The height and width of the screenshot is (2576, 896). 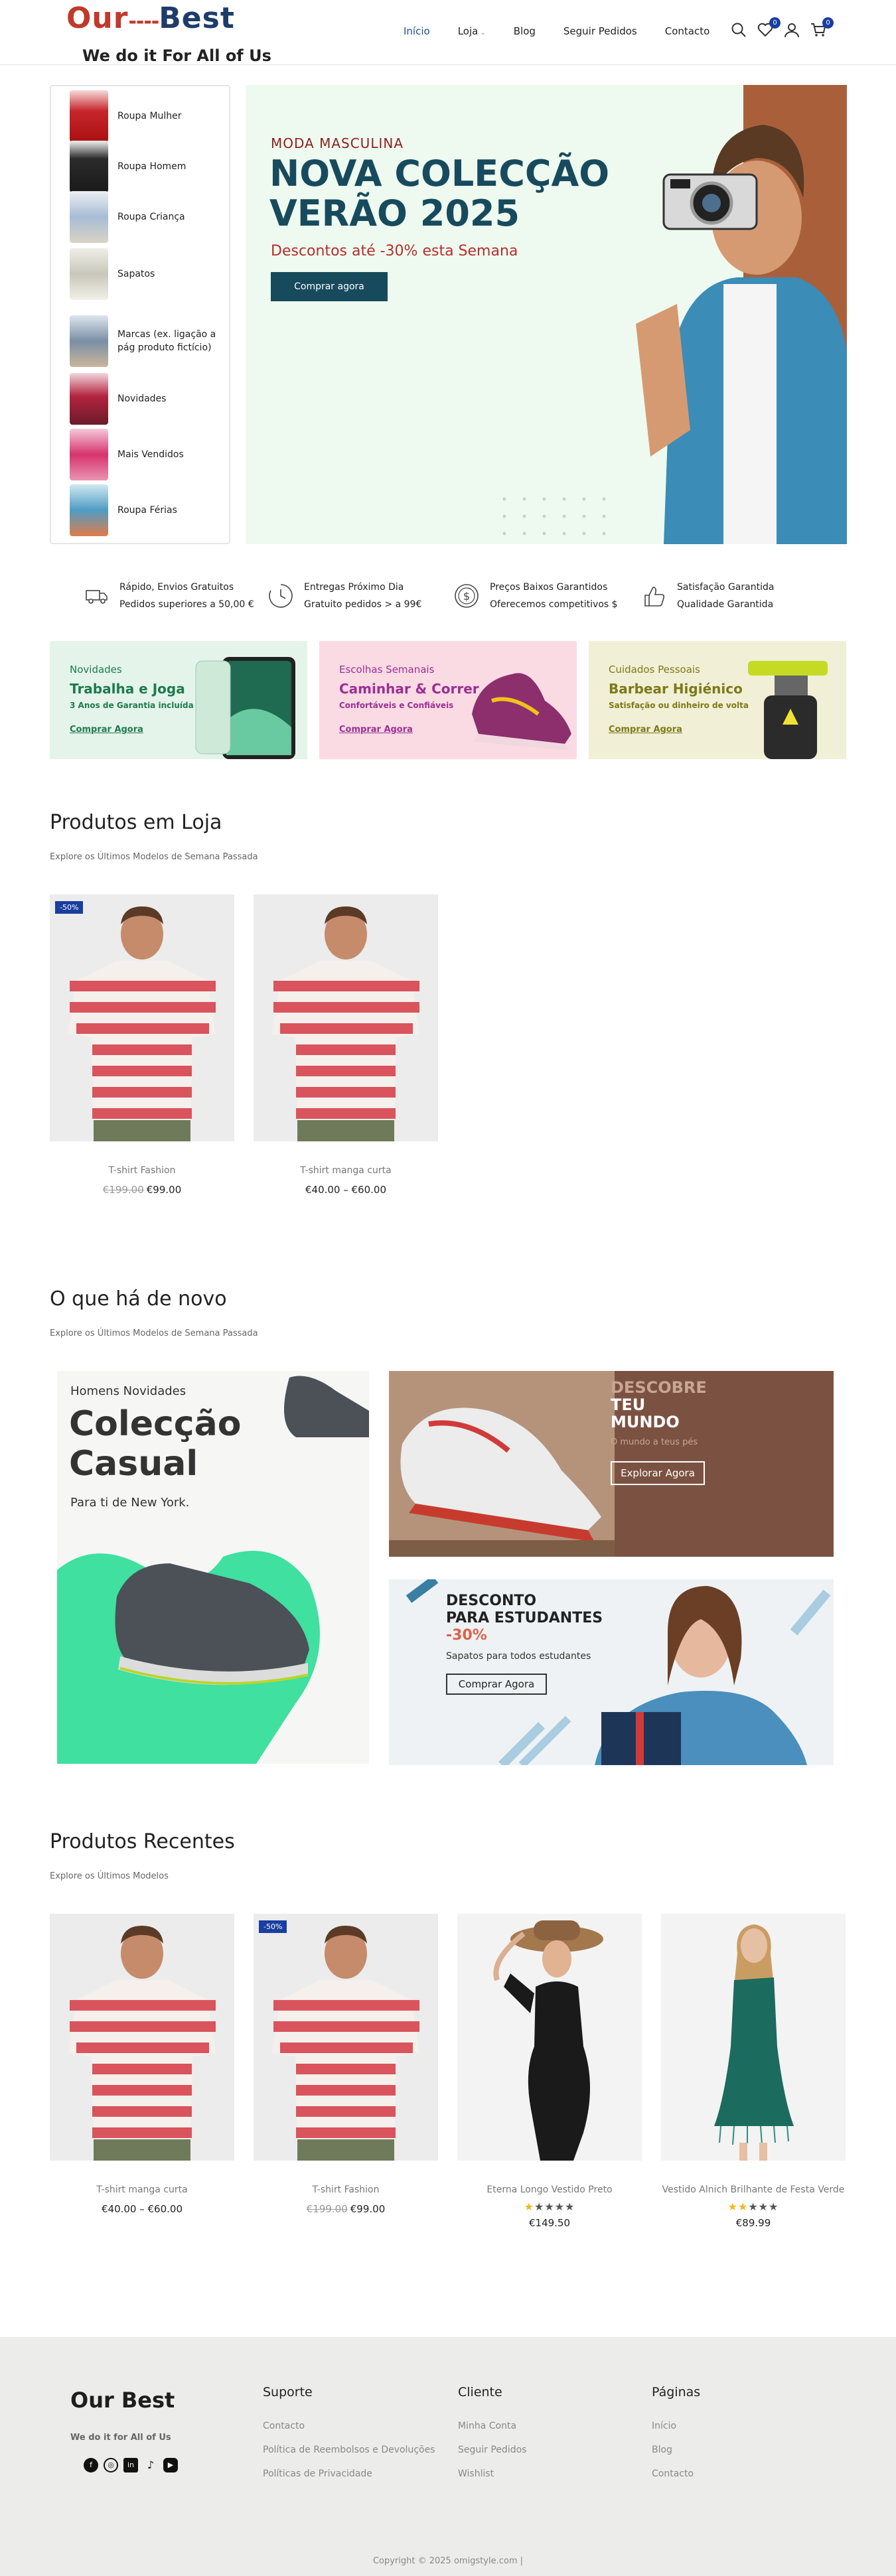 What do you see at coordinates (396, 705) in the screenshot?
I see `promo-subtitle: Confortáveis e Confiáveis` at bounding box center [396, 705].